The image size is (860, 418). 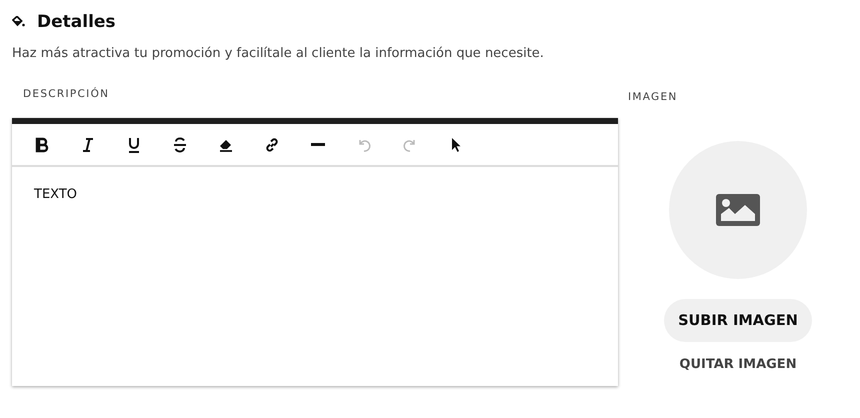 I want to click on link-icon, so click(x=272, y=144).